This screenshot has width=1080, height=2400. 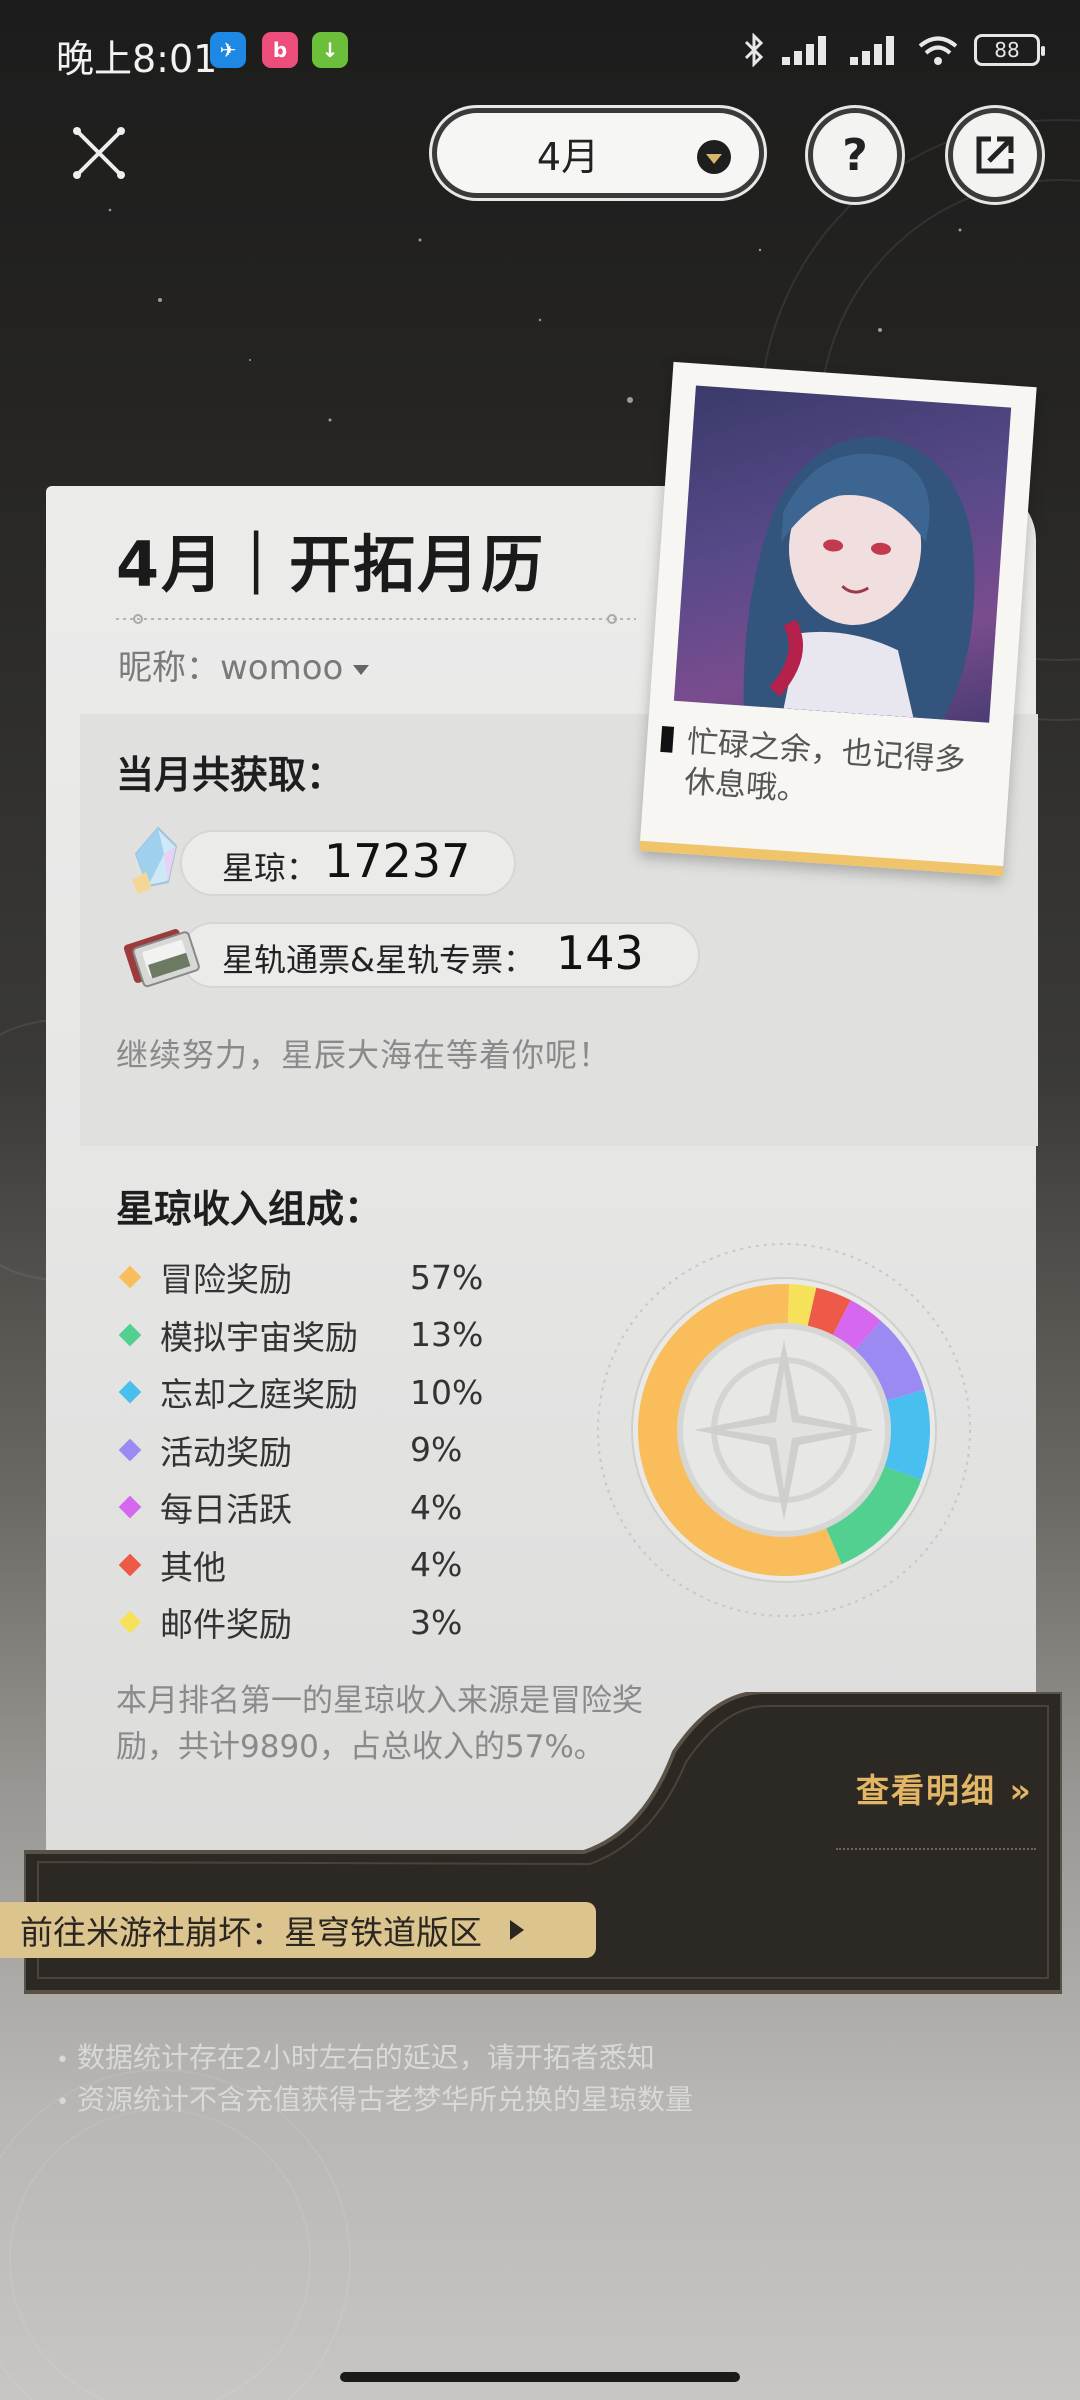 I want to click on download-app-icon: ↓, so click(x=330, y=50).